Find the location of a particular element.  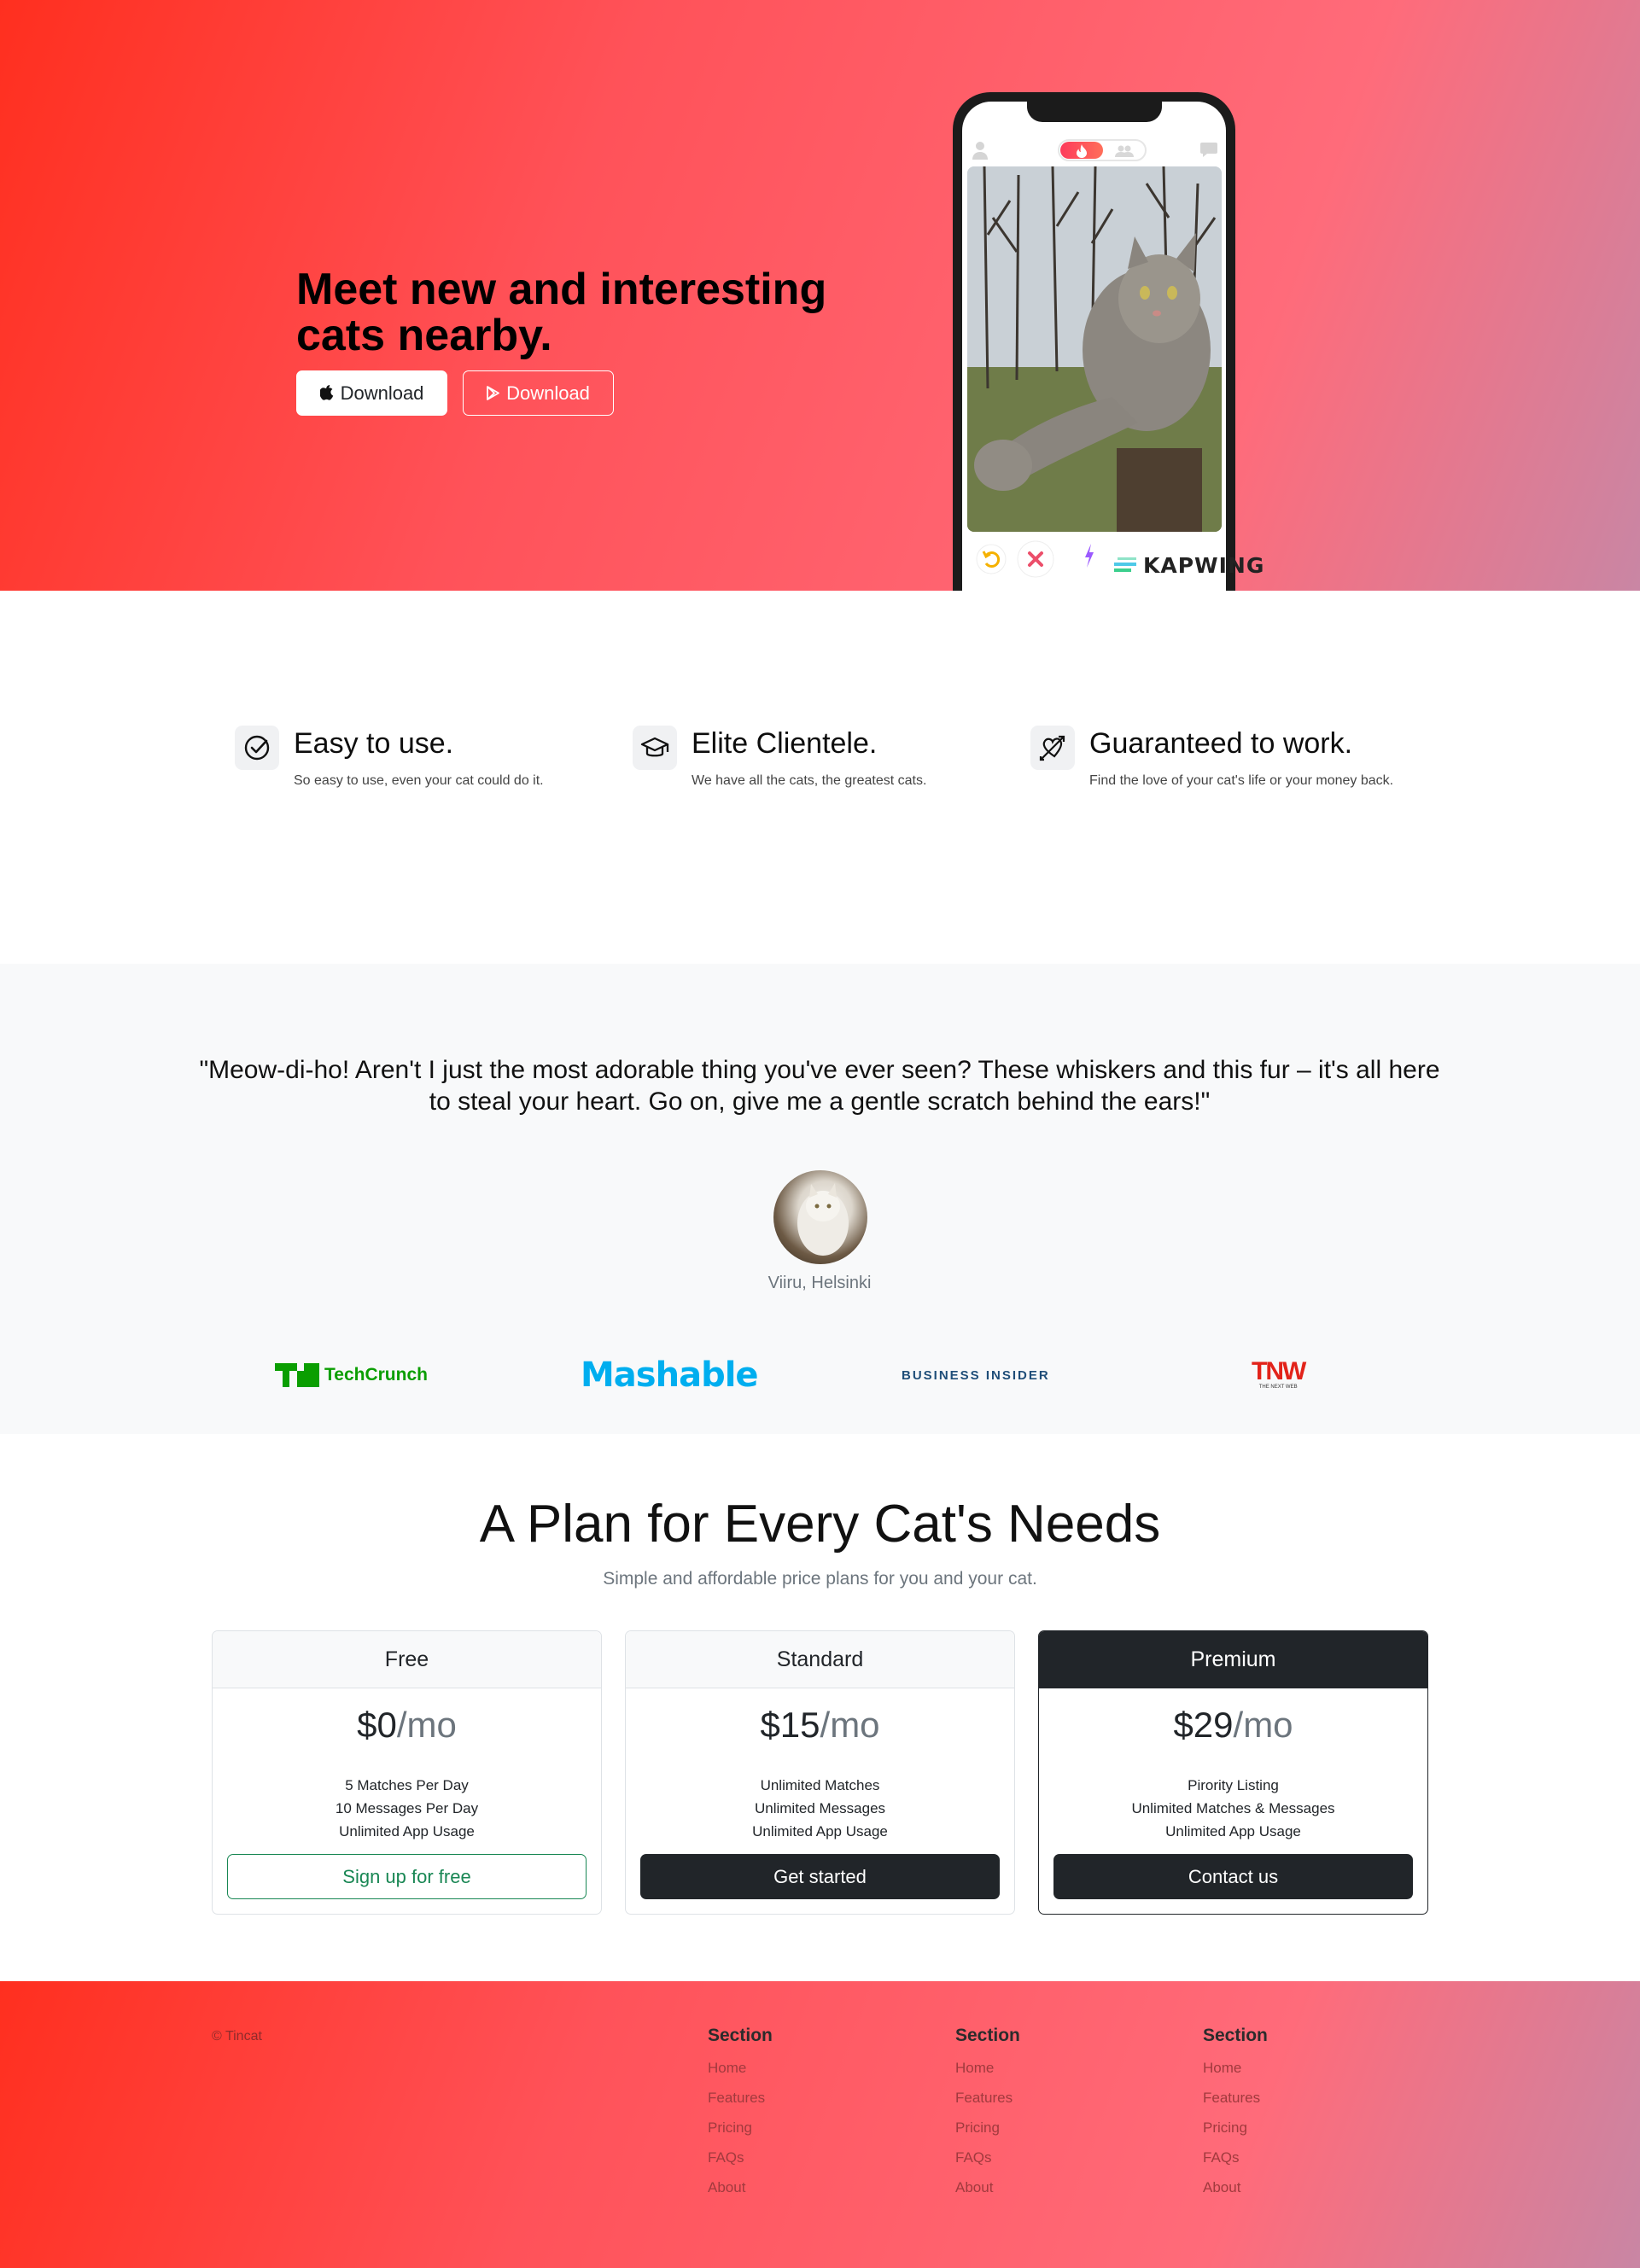

pricing-title: A Plan for Every Cat's Needs is located at coordinates (820, 1524).